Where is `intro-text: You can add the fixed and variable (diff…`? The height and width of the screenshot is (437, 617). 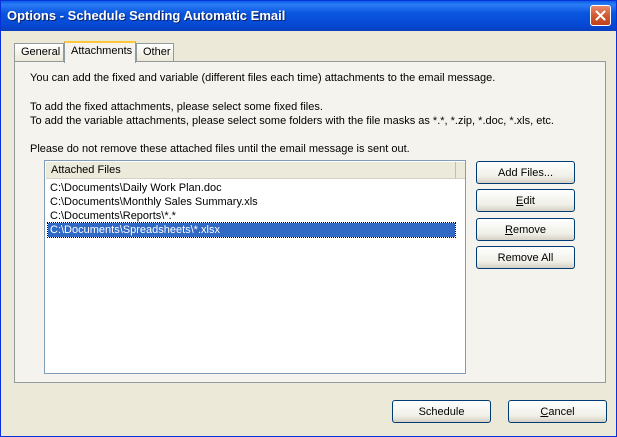
intro-text: You can add the fixed and variable (diff… is located at coordinates (263, 78).